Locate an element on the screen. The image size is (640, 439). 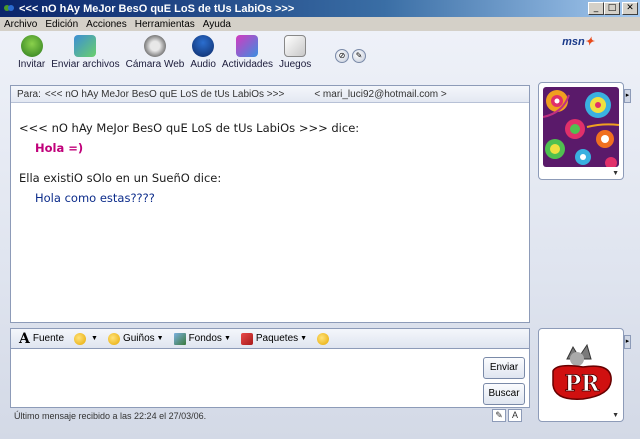
games-label: Juegos is located at coordinates (295, 64).